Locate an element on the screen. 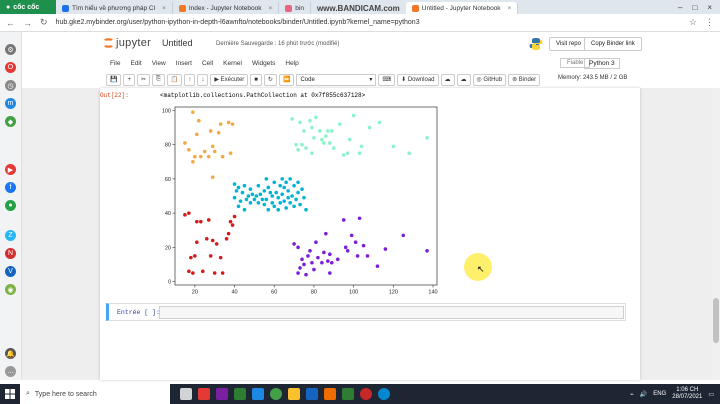 The width and height of the screenshot is (720, 404). copy-icon: ⎘ is located at coordinates (158, 79).